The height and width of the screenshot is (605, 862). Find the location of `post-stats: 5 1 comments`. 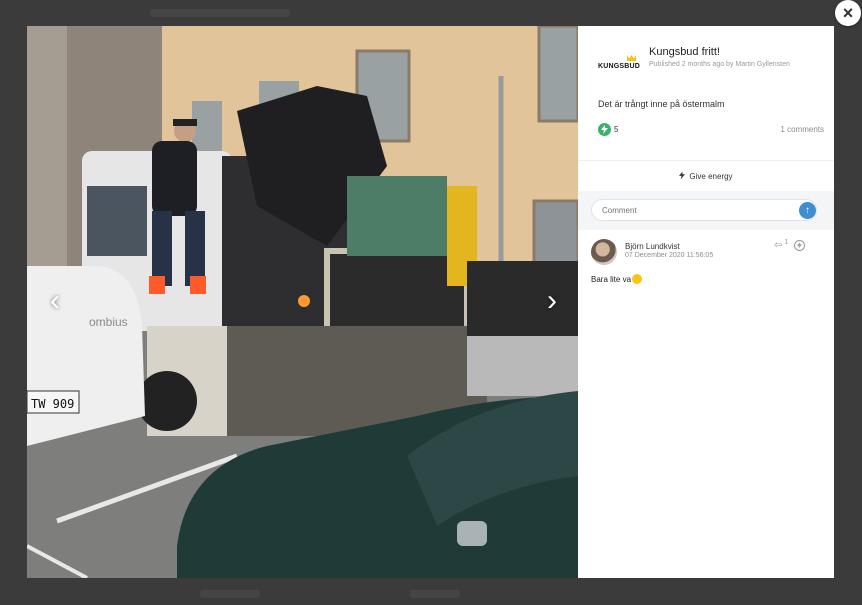

post-stats: 5 1 comments is located at coordinates (711, 129).